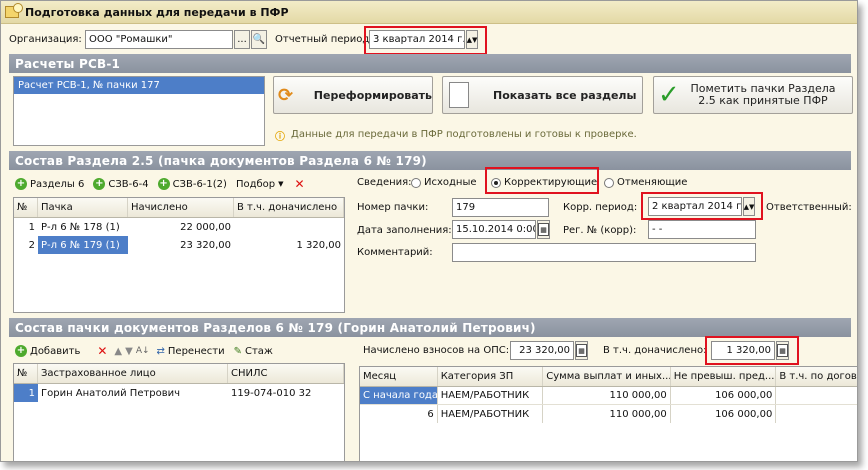 This screenshot has width=868, height=470. Describe the element at coordinates (128, 184) in the screenshot. I see `szv64-button: СЗВ-6-4` at that location.